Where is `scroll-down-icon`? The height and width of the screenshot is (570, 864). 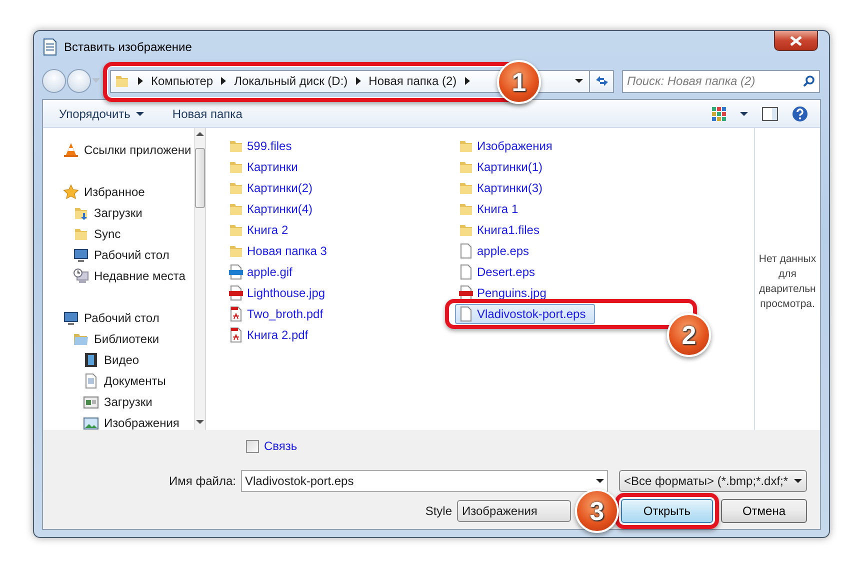
scroll-down-icon is located at coordinates (200, 422).